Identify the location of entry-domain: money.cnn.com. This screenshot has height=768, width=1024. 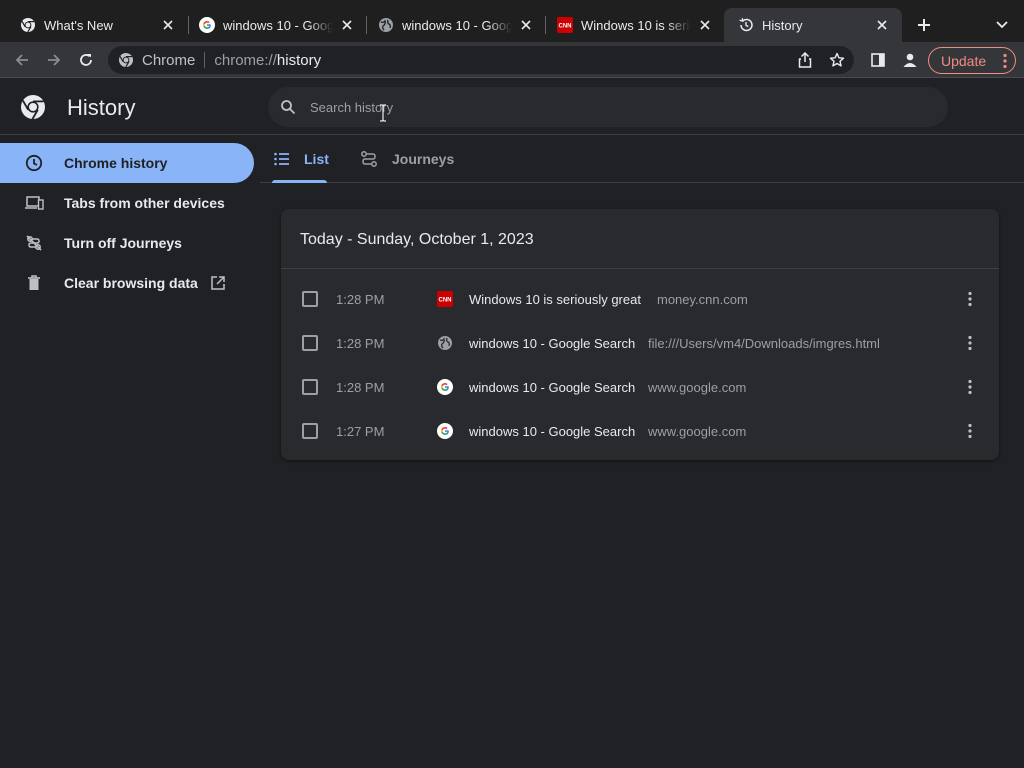
(702, 299).